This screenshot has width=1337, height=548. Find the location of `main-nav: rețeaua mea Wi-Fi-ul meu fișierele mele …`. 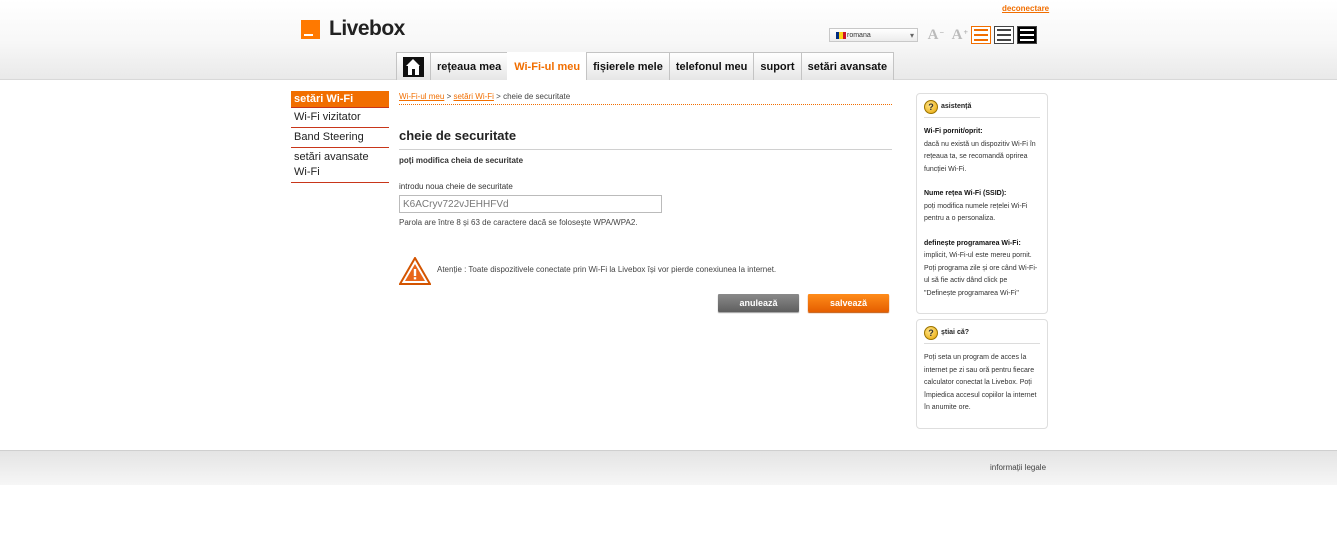

main-nav: rețeaua mea Wi-Fi-ul meu fișierele mele … is located at coordinates (645, 66).